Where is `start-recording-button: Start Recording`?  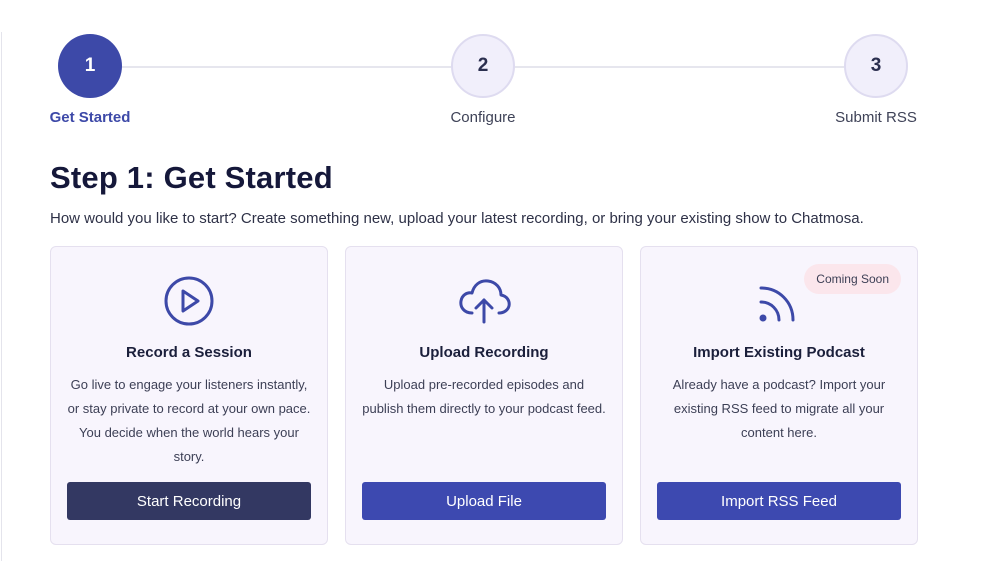 start-recording-button: Start Recording is located at coordinates (189, 501).